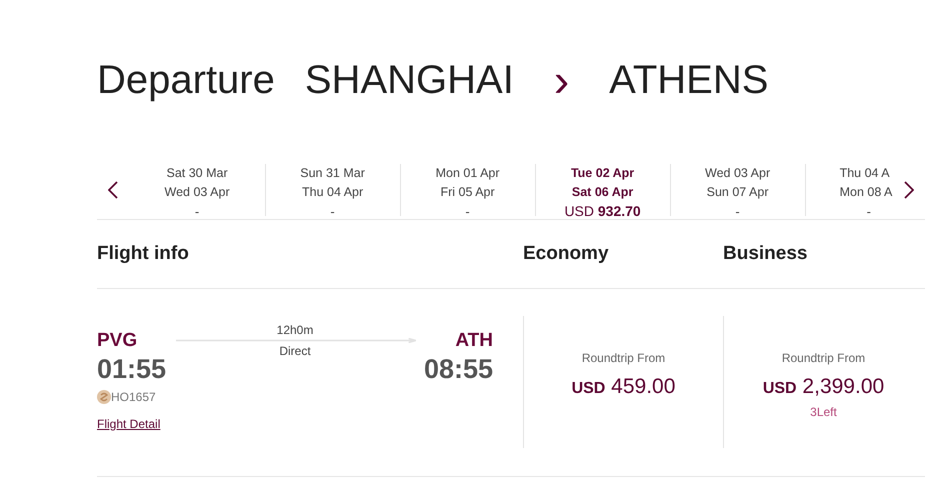 The width and height of the screenshot is (940, 494). I want to click on column-header: Flight info, so click(143, 253).